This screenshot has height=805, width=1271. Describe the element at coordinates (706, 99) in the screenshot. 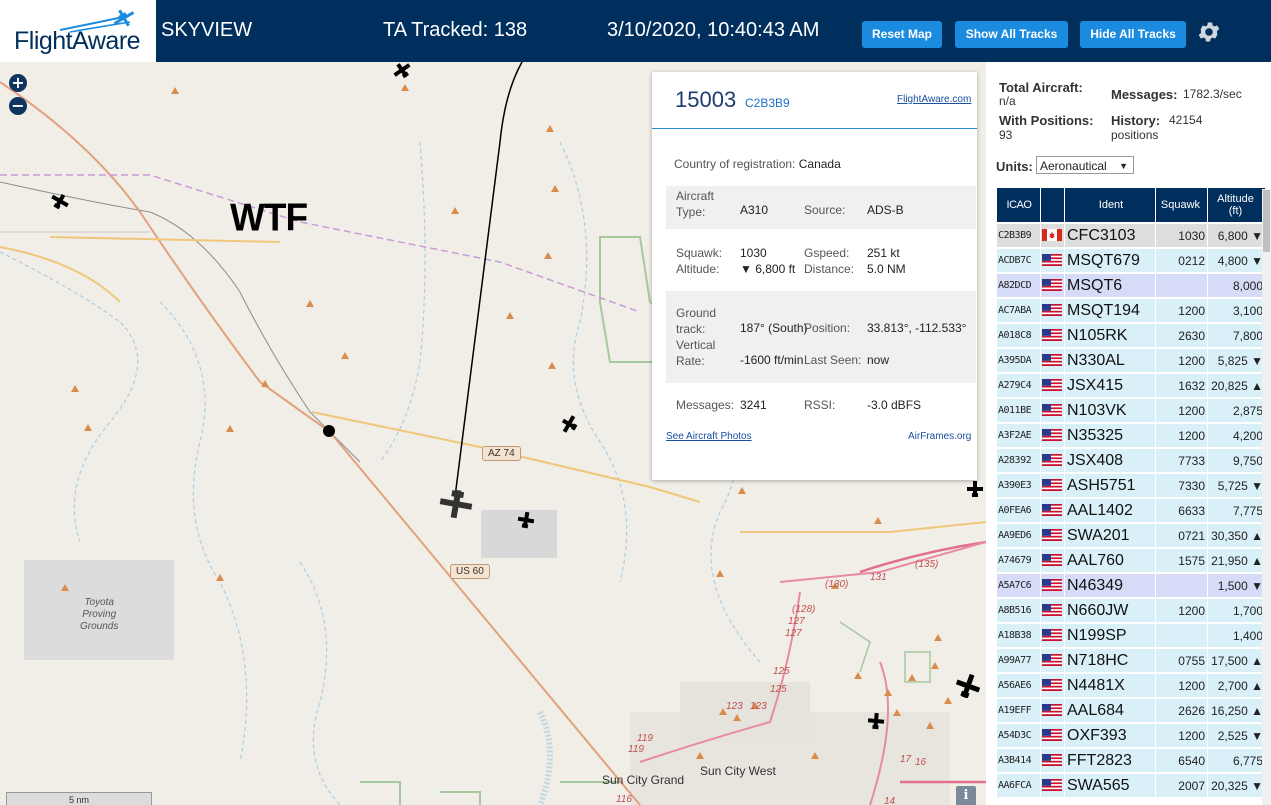

I see `registration: 15003` at that location.